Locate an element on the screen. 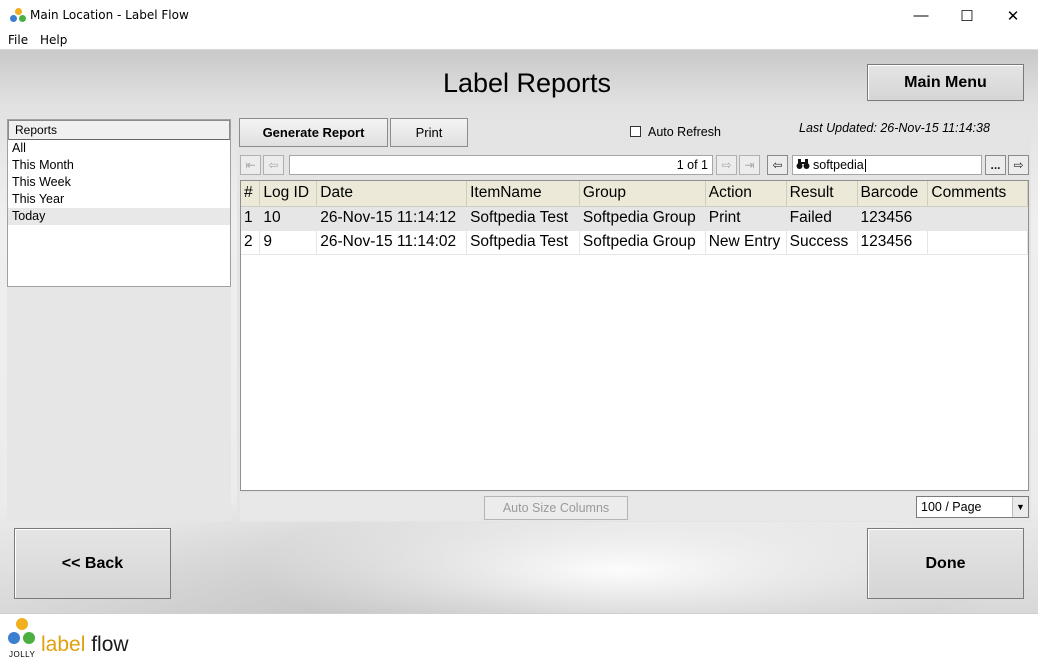 The width and height of the screenshot is (1038, 662). report-item-this-week: This Week is located at coordinates (119, 182).